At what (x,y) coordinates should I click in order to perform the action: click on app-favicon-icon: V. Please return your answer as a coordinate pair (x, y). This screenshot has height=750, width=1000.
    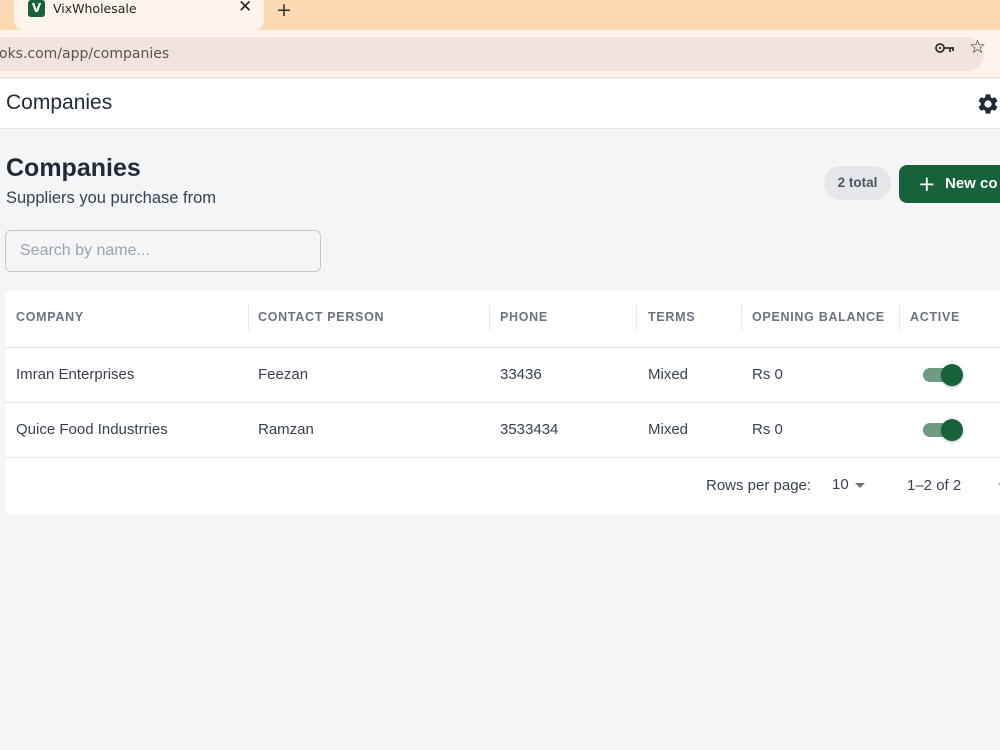
    Looking at the image, I should click on (36, 8).